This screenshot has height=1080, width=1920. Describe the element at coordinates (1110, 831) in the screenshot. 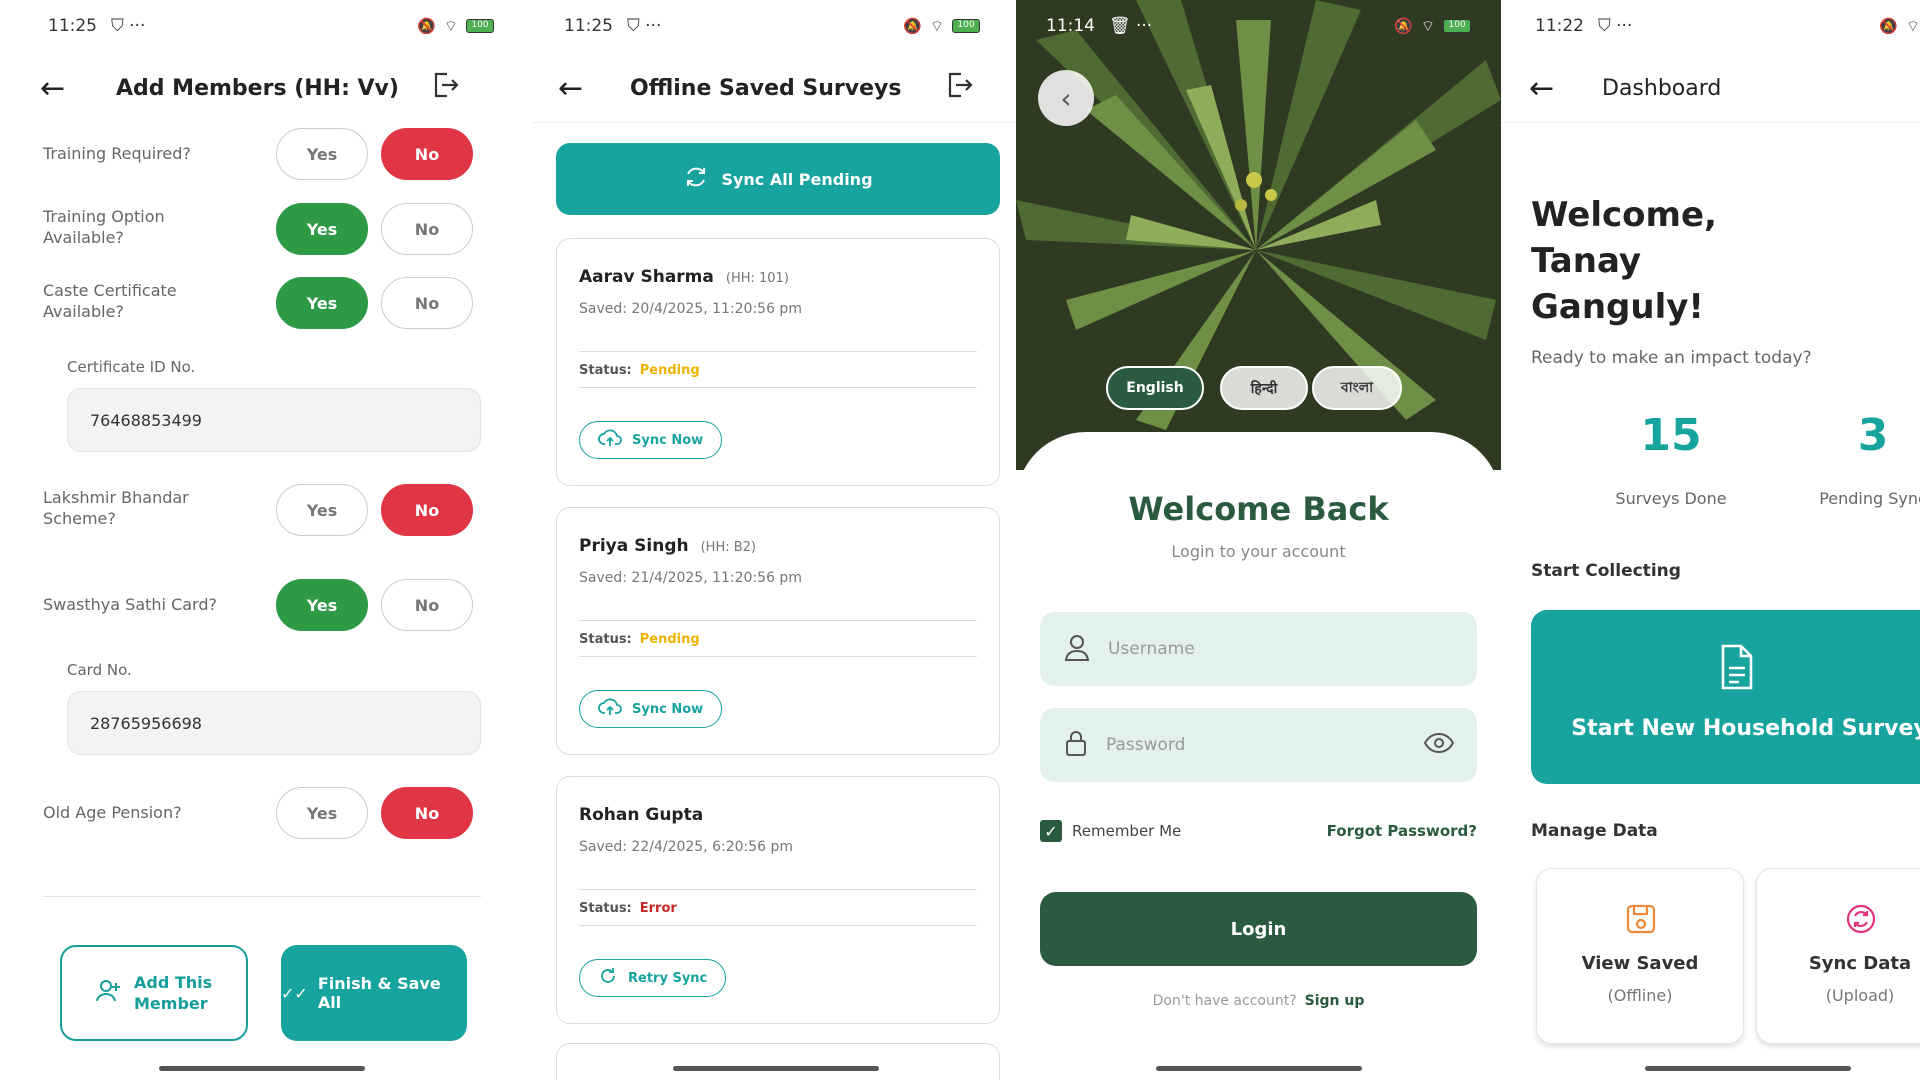

I see `remember-me: ✓ Remember Me` at that location.